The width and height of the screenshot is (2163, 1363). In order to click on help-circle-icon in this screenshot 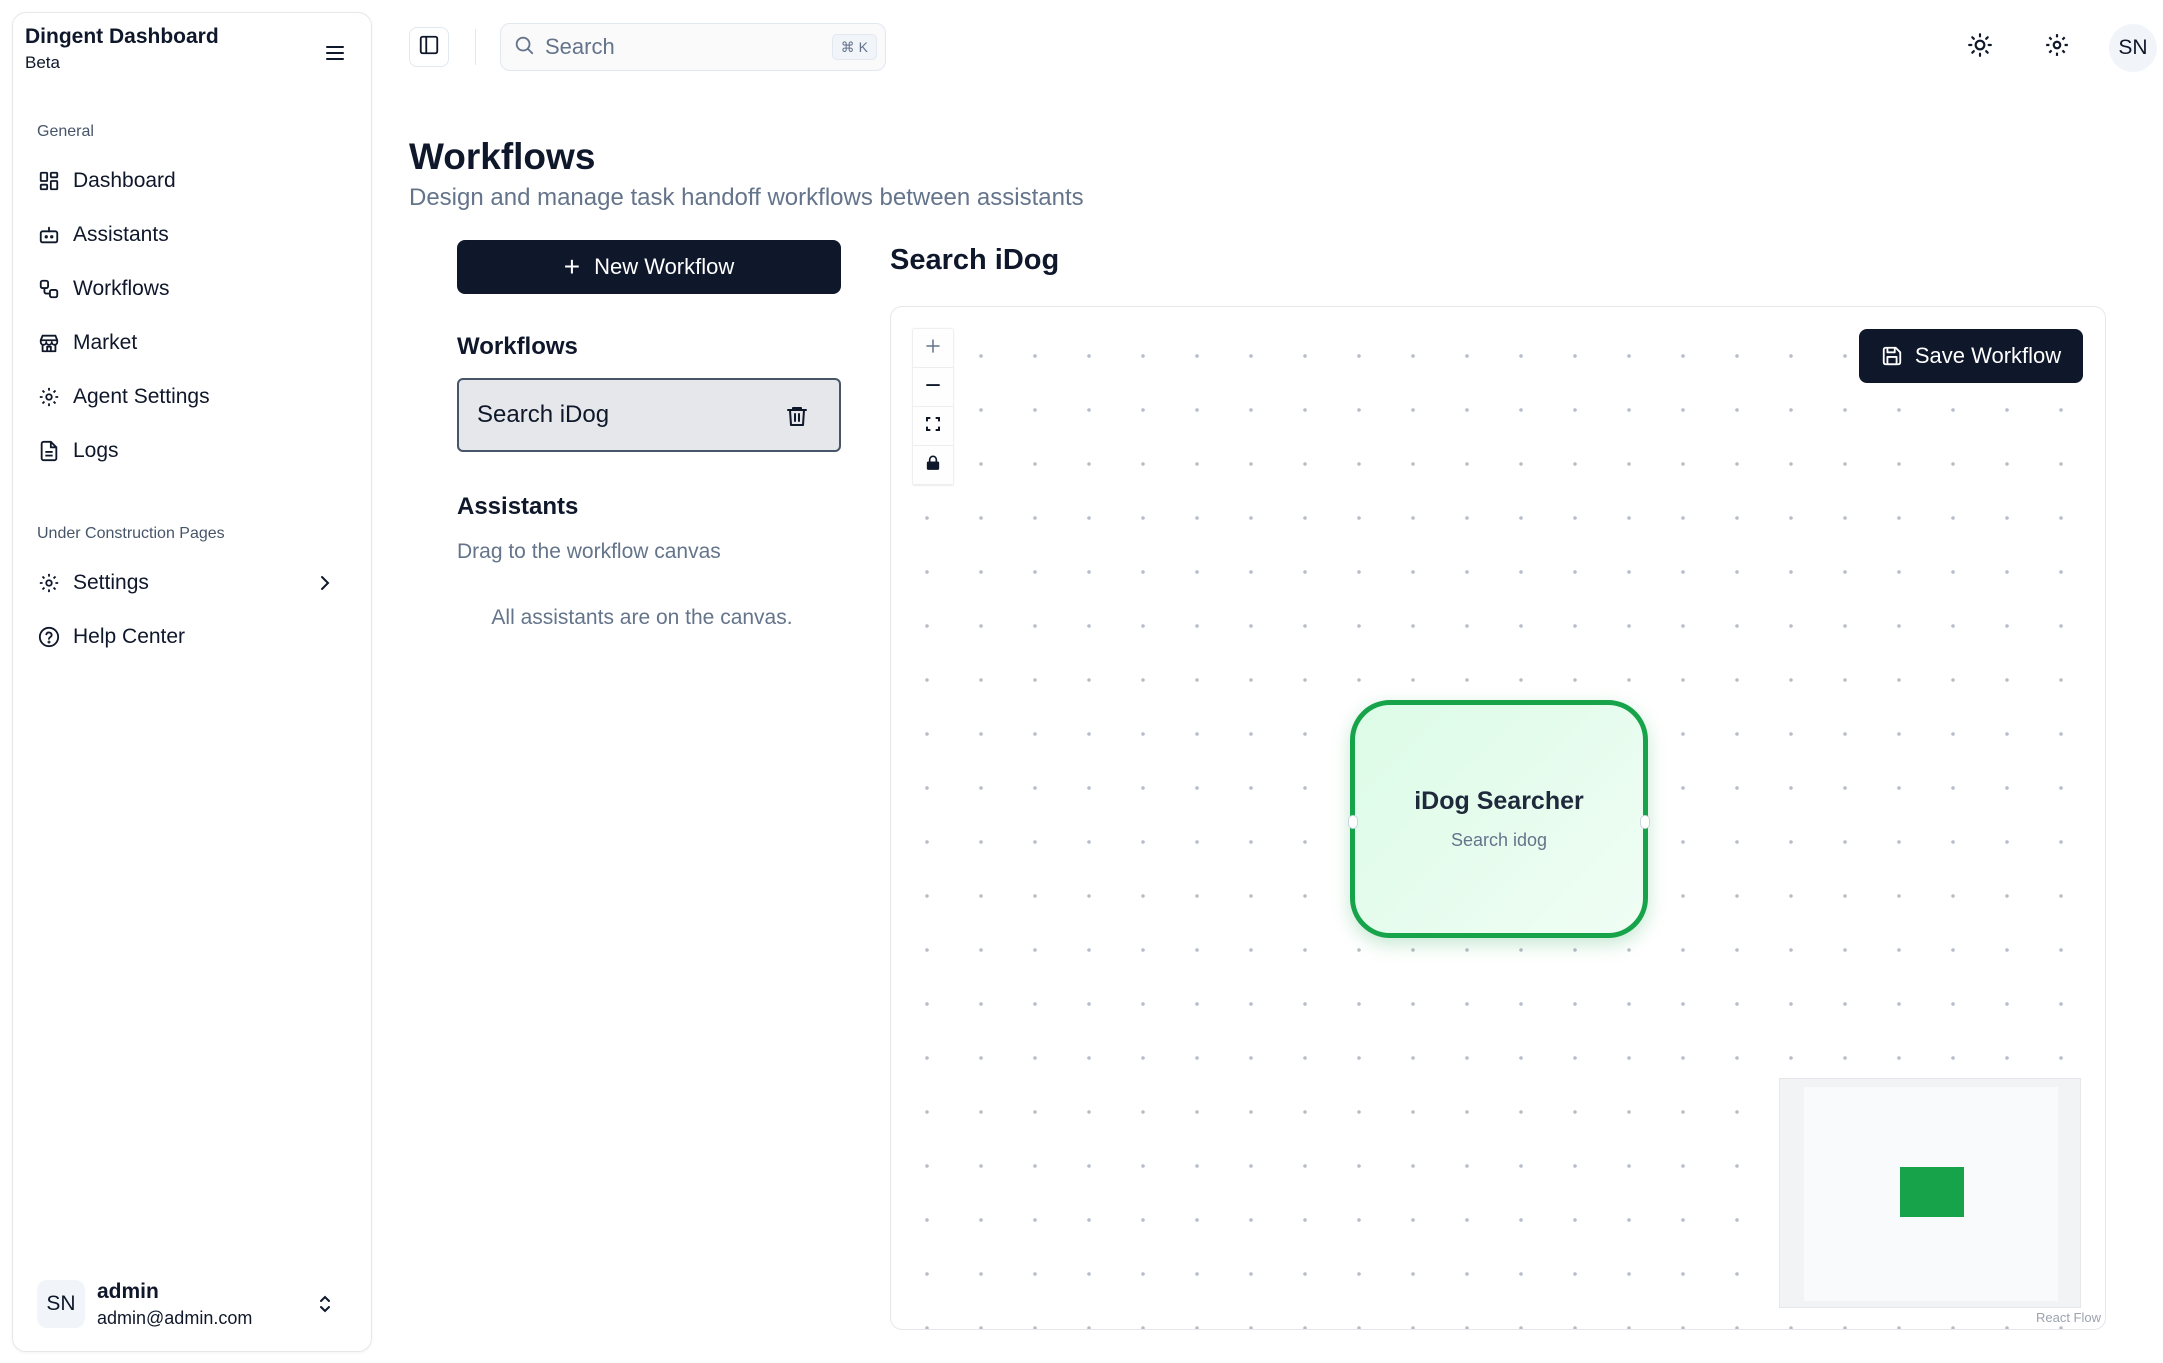, I will do `click(49, 637)`.